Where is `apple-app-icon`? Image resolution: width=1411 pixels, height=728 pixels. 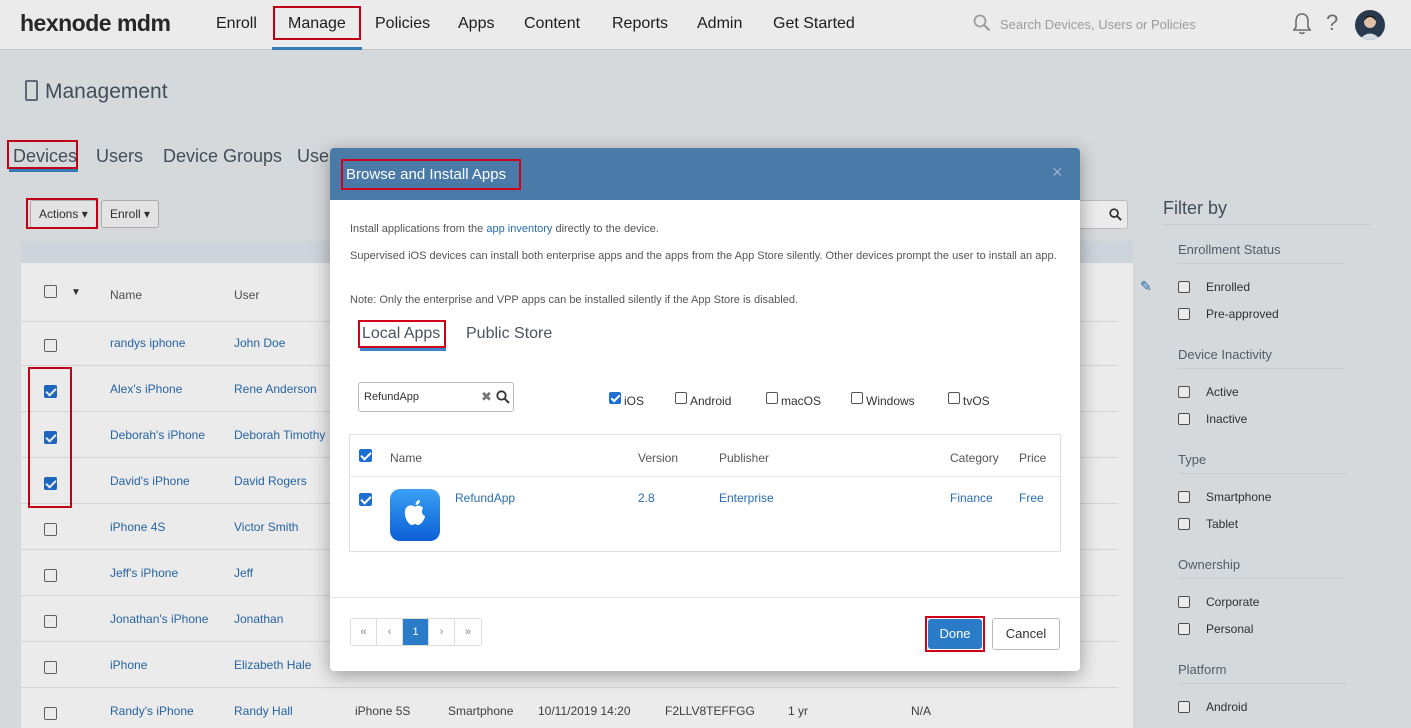 apple-app-icon is located at coordinates (415, 515).